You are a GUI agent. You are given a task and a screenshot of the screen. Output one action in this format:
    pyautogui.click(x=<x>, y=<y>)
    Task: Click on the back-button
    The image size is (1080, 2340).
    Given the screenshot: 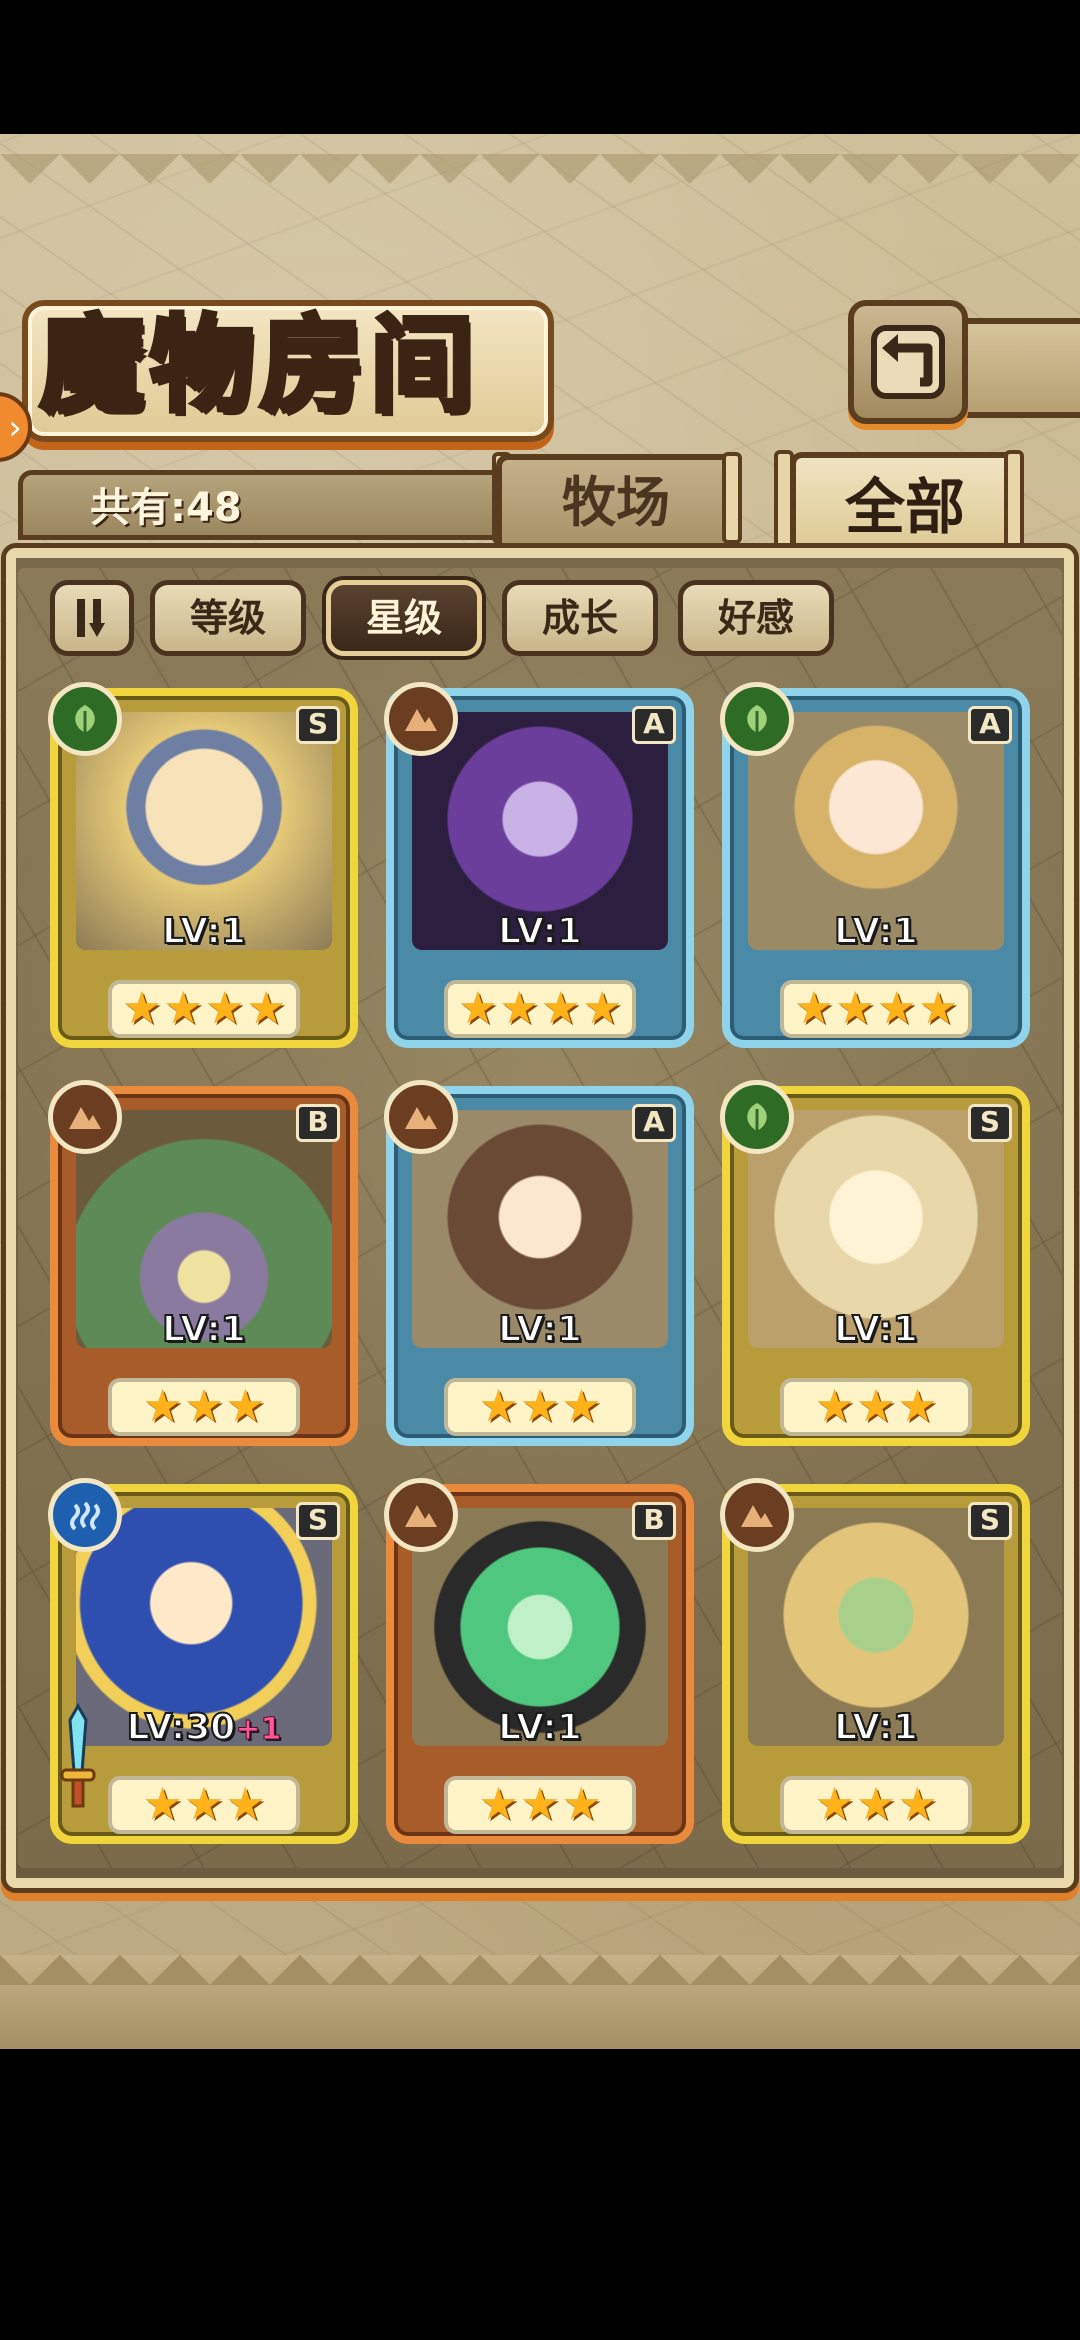 What is the action you would take?
    pyautogui.click(x=908, y=362)
    